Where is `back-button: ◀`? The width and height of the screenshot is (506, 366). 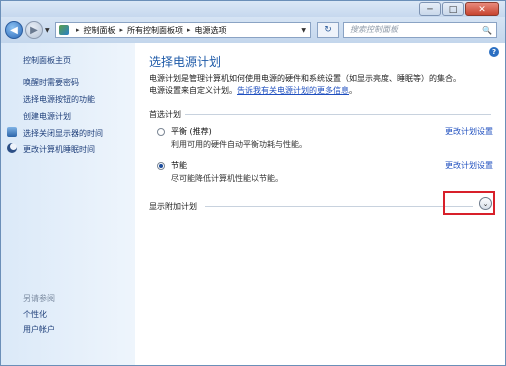 back-button: ◀ is located at coordinates (14, 30).